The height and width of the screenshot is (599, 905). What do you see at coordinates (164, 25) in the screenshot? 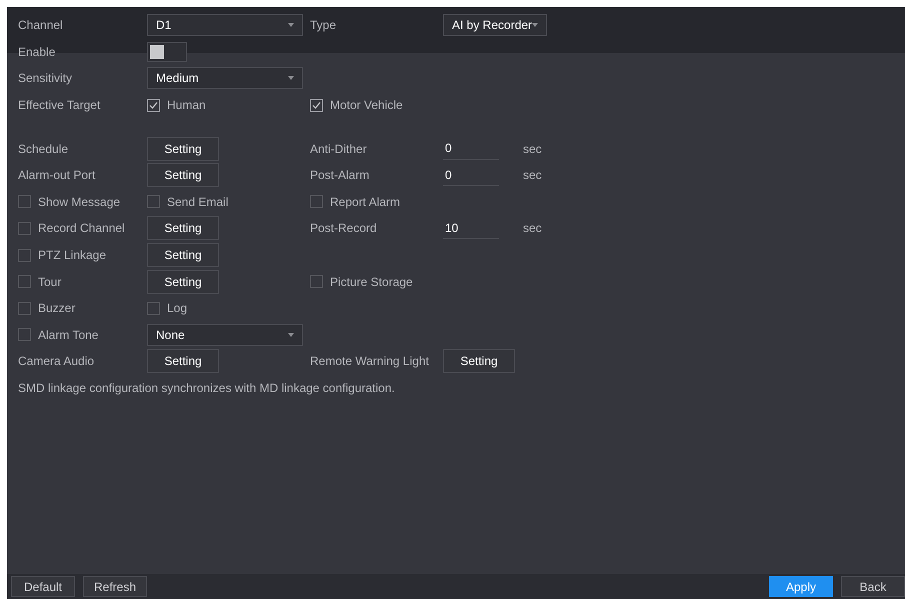
I see `dropdown-value: D1` at bounding box center [164, 25].